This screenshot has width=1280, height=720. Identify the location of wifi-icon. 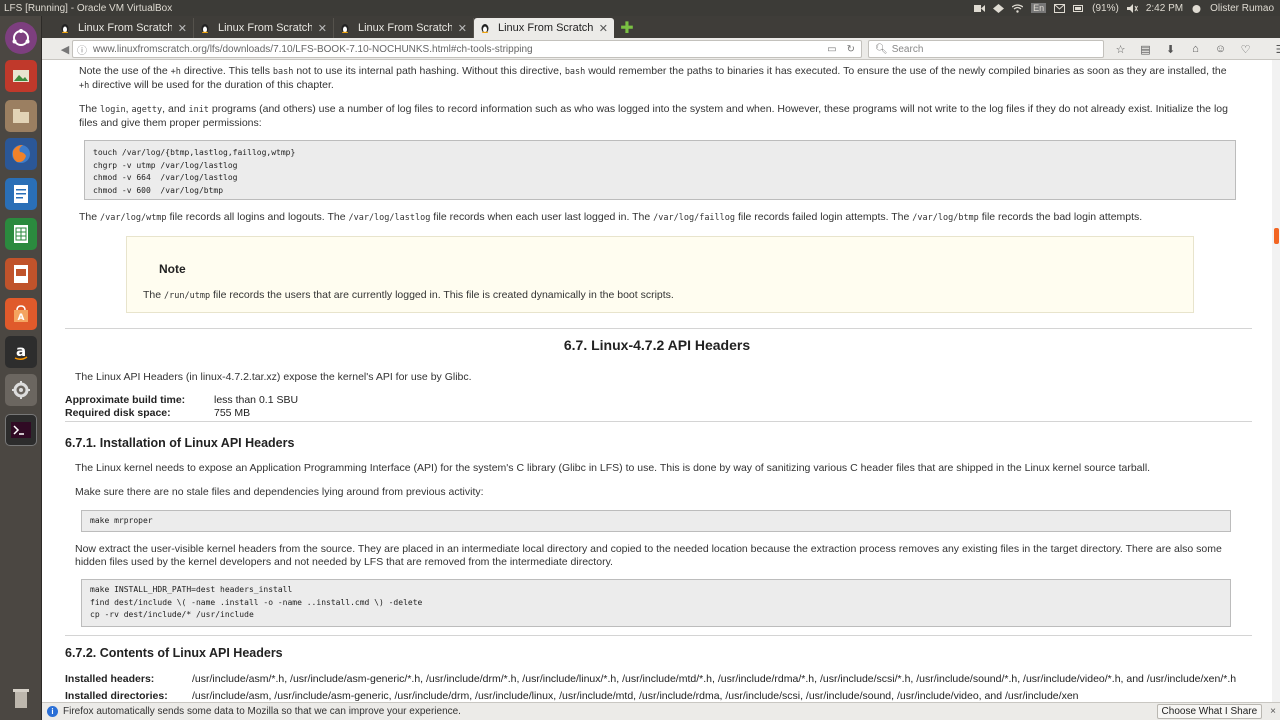
(1017, 8).